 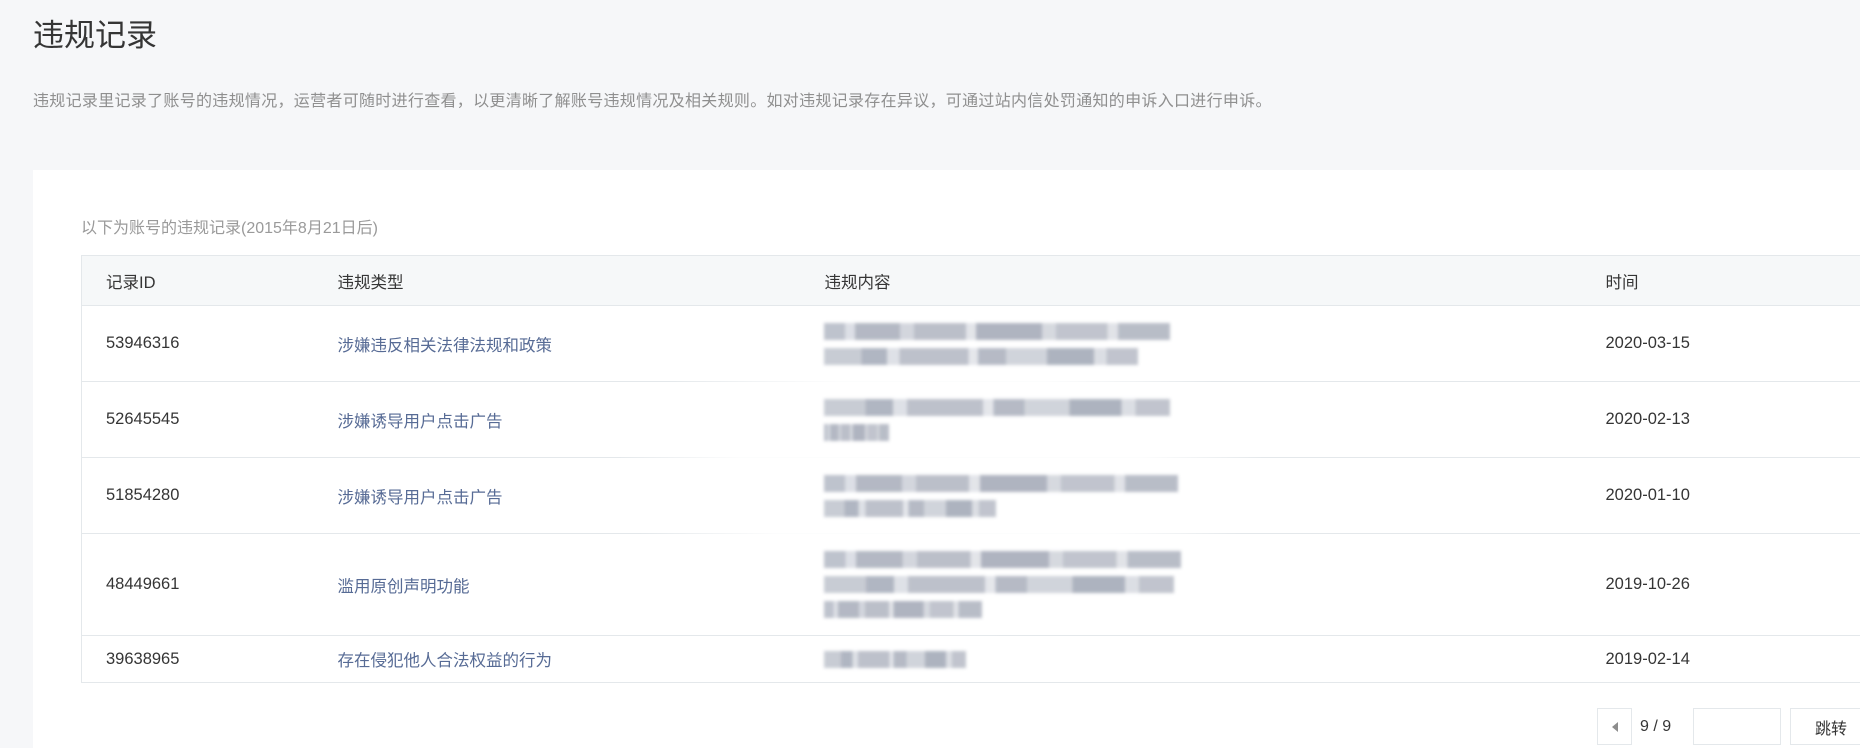 I want to click on page-indicator: 9 / 9, so click(x=1656, y=726).